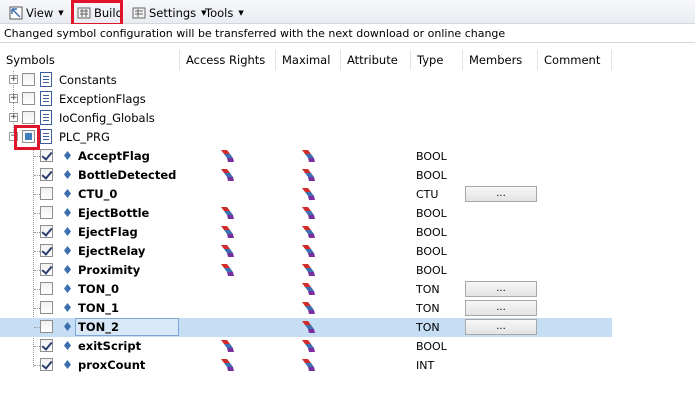 This screenshot has width=695, height=416. What do you see at coordinates (112, 365) in the screenshot?
I see `variable-name: proxCount` at bounding box center [112, 365].